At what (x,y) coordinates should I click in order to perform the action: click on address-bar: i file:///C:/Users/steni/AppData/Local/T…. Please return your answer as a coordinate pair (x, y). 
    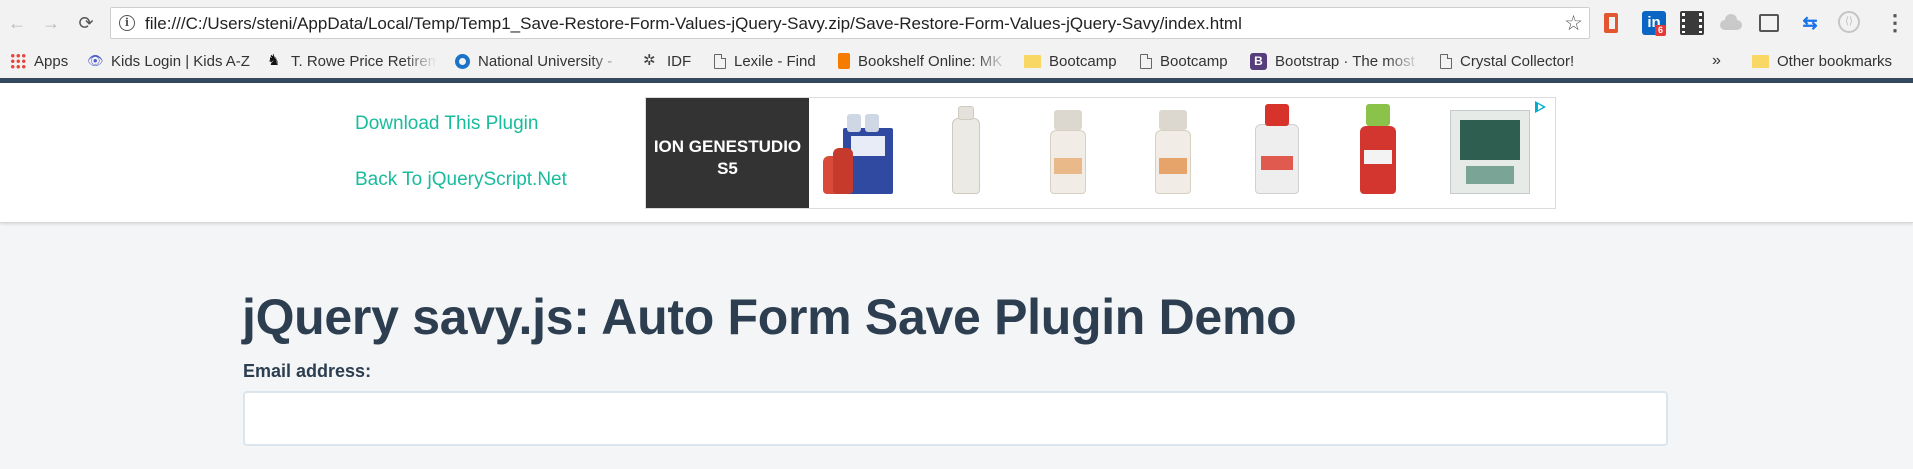
    Looking at the image, I should click on (850, 23).